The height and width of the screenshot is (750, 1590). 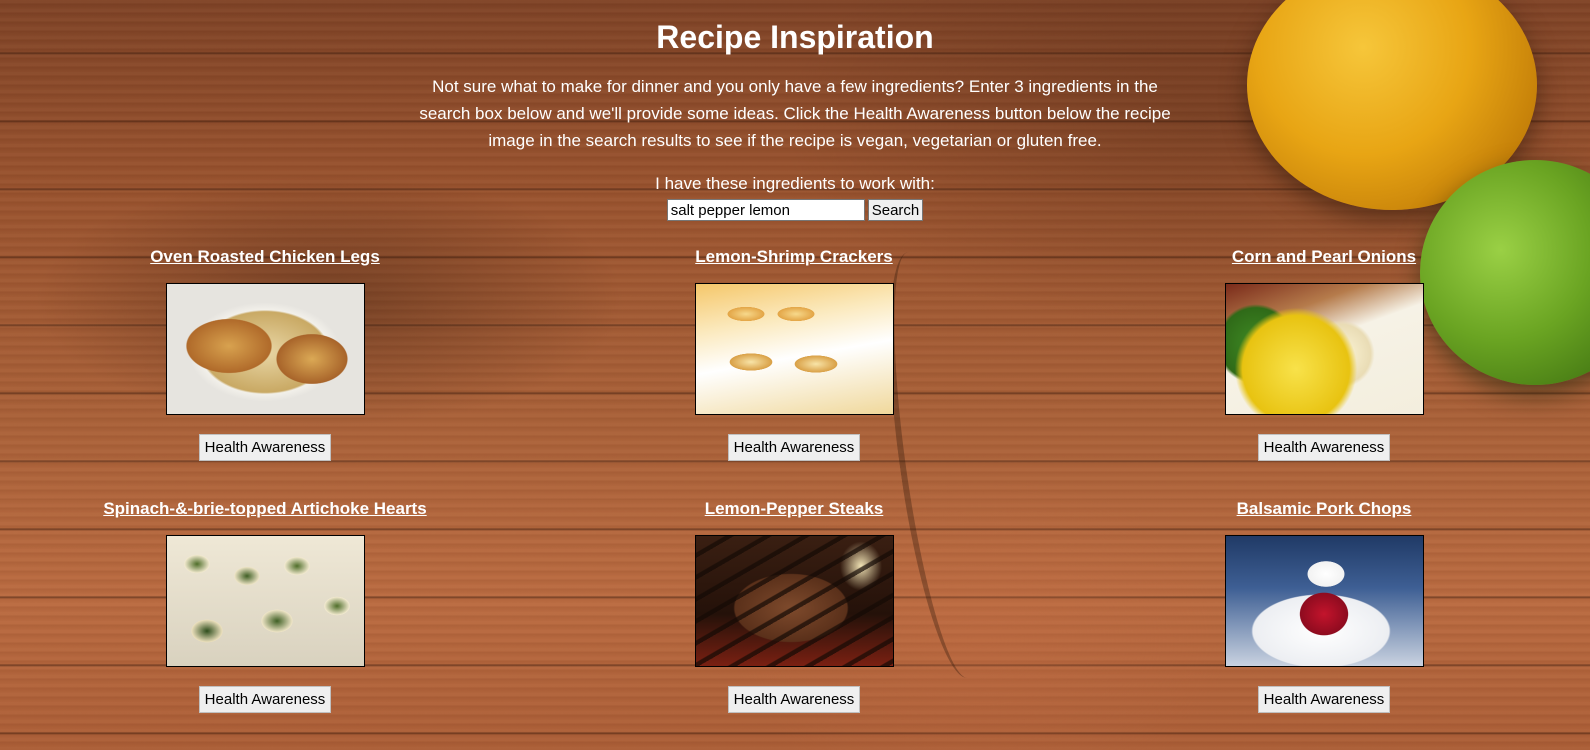 What do you see at coordinates (795, 183) in the screenshot?
I see `ingredients-prompt: I have these ingredients to work with:` at bounding box center [795, 183].